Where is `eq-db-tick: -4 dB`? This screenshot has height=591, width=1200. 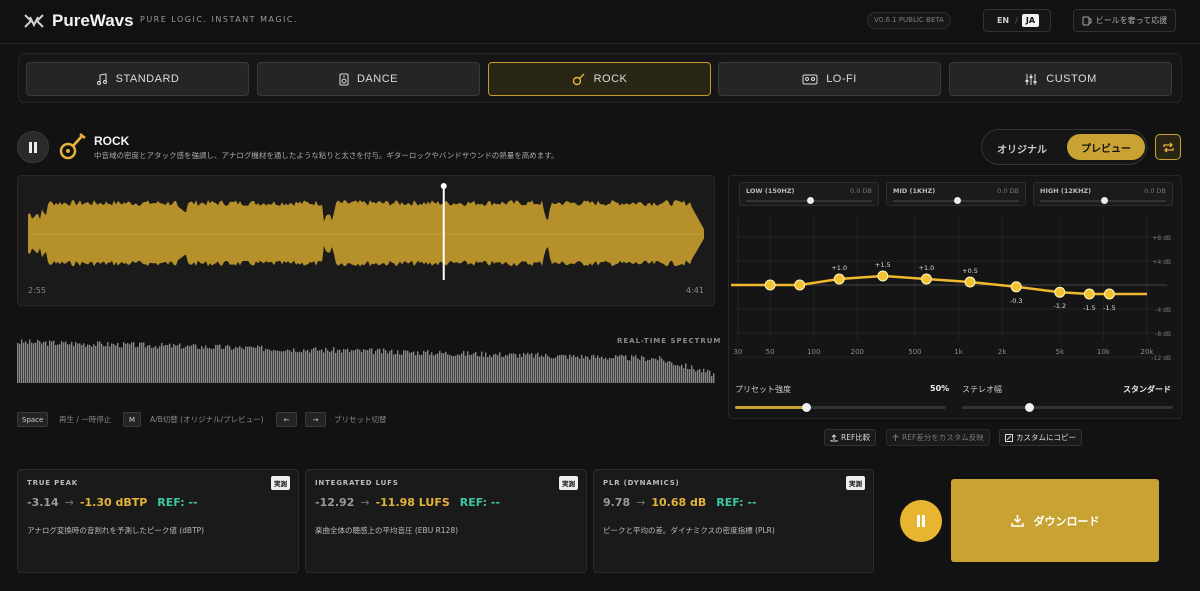 eq-db-tick: -4 dB is located at coordinates (1163, 310).